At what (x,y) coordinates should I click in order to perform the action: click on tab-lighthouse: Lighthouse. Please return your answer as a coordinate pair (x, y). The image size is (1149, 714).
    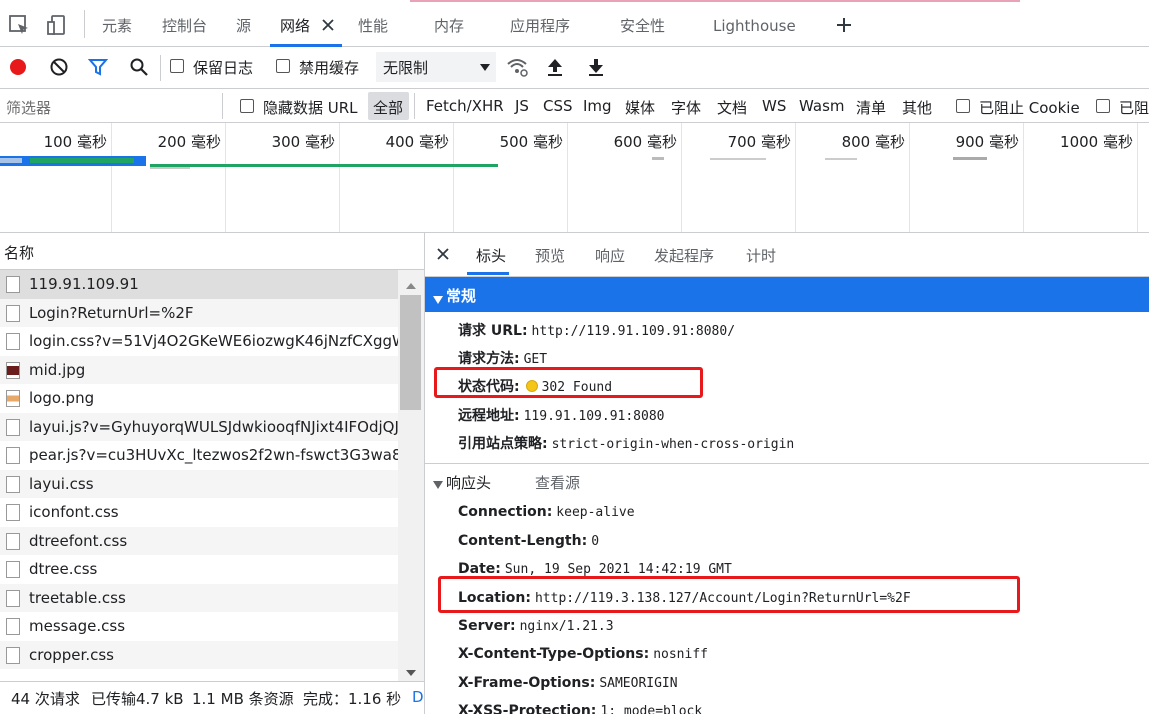
    Looking at the image, I should click on (754, 26).